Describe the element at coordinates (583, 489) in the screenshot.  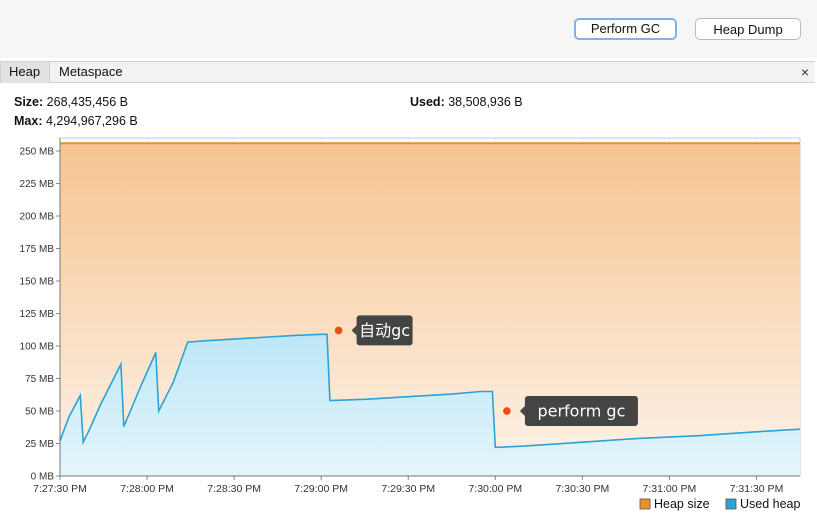
I see `x-tick-label: 7:30:30 PM` at that location.